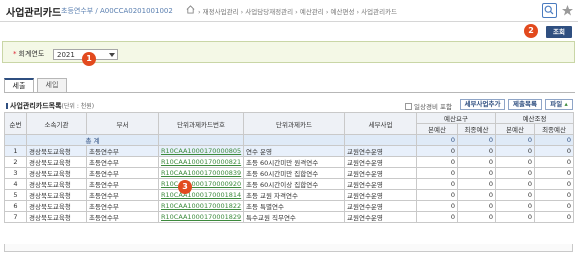 This screenshot has width=578, height=254. What do you see at coordinates (56, 123) in the screenshot?
I see `col-header-agency: 소속기관` at bounding box center [56, 123].